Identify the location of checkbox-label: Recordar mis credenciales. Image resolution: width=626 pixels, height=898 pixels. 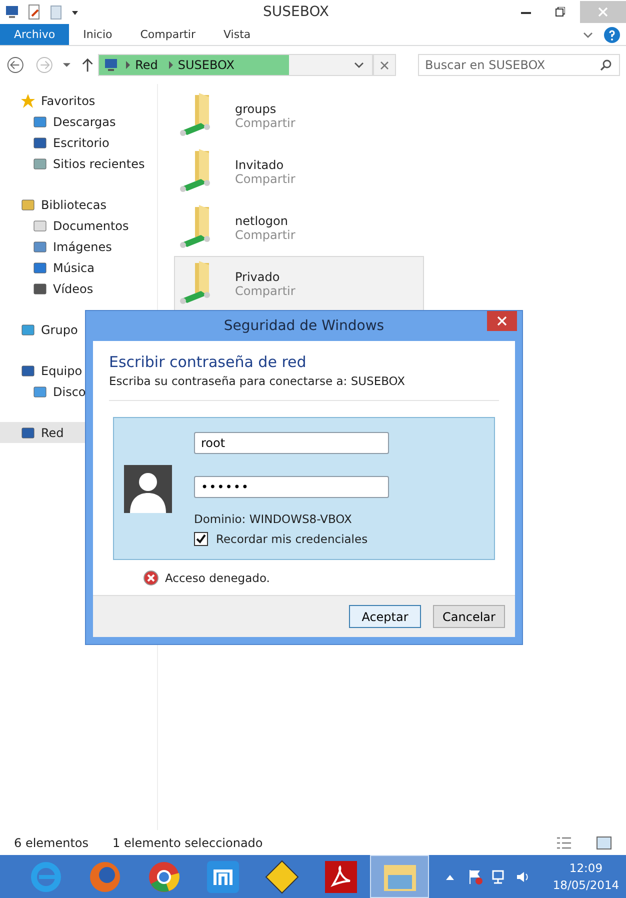
(292, 539).